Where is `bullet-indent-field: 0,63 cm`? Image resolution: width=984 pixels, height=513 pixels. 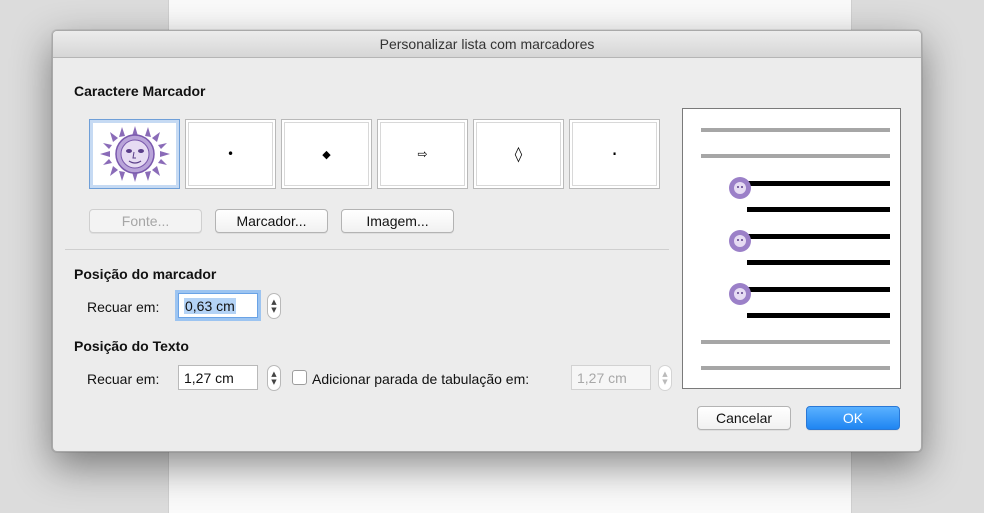
bullet-indent-field: 0,63 cm is located at coordinates (218, 305).